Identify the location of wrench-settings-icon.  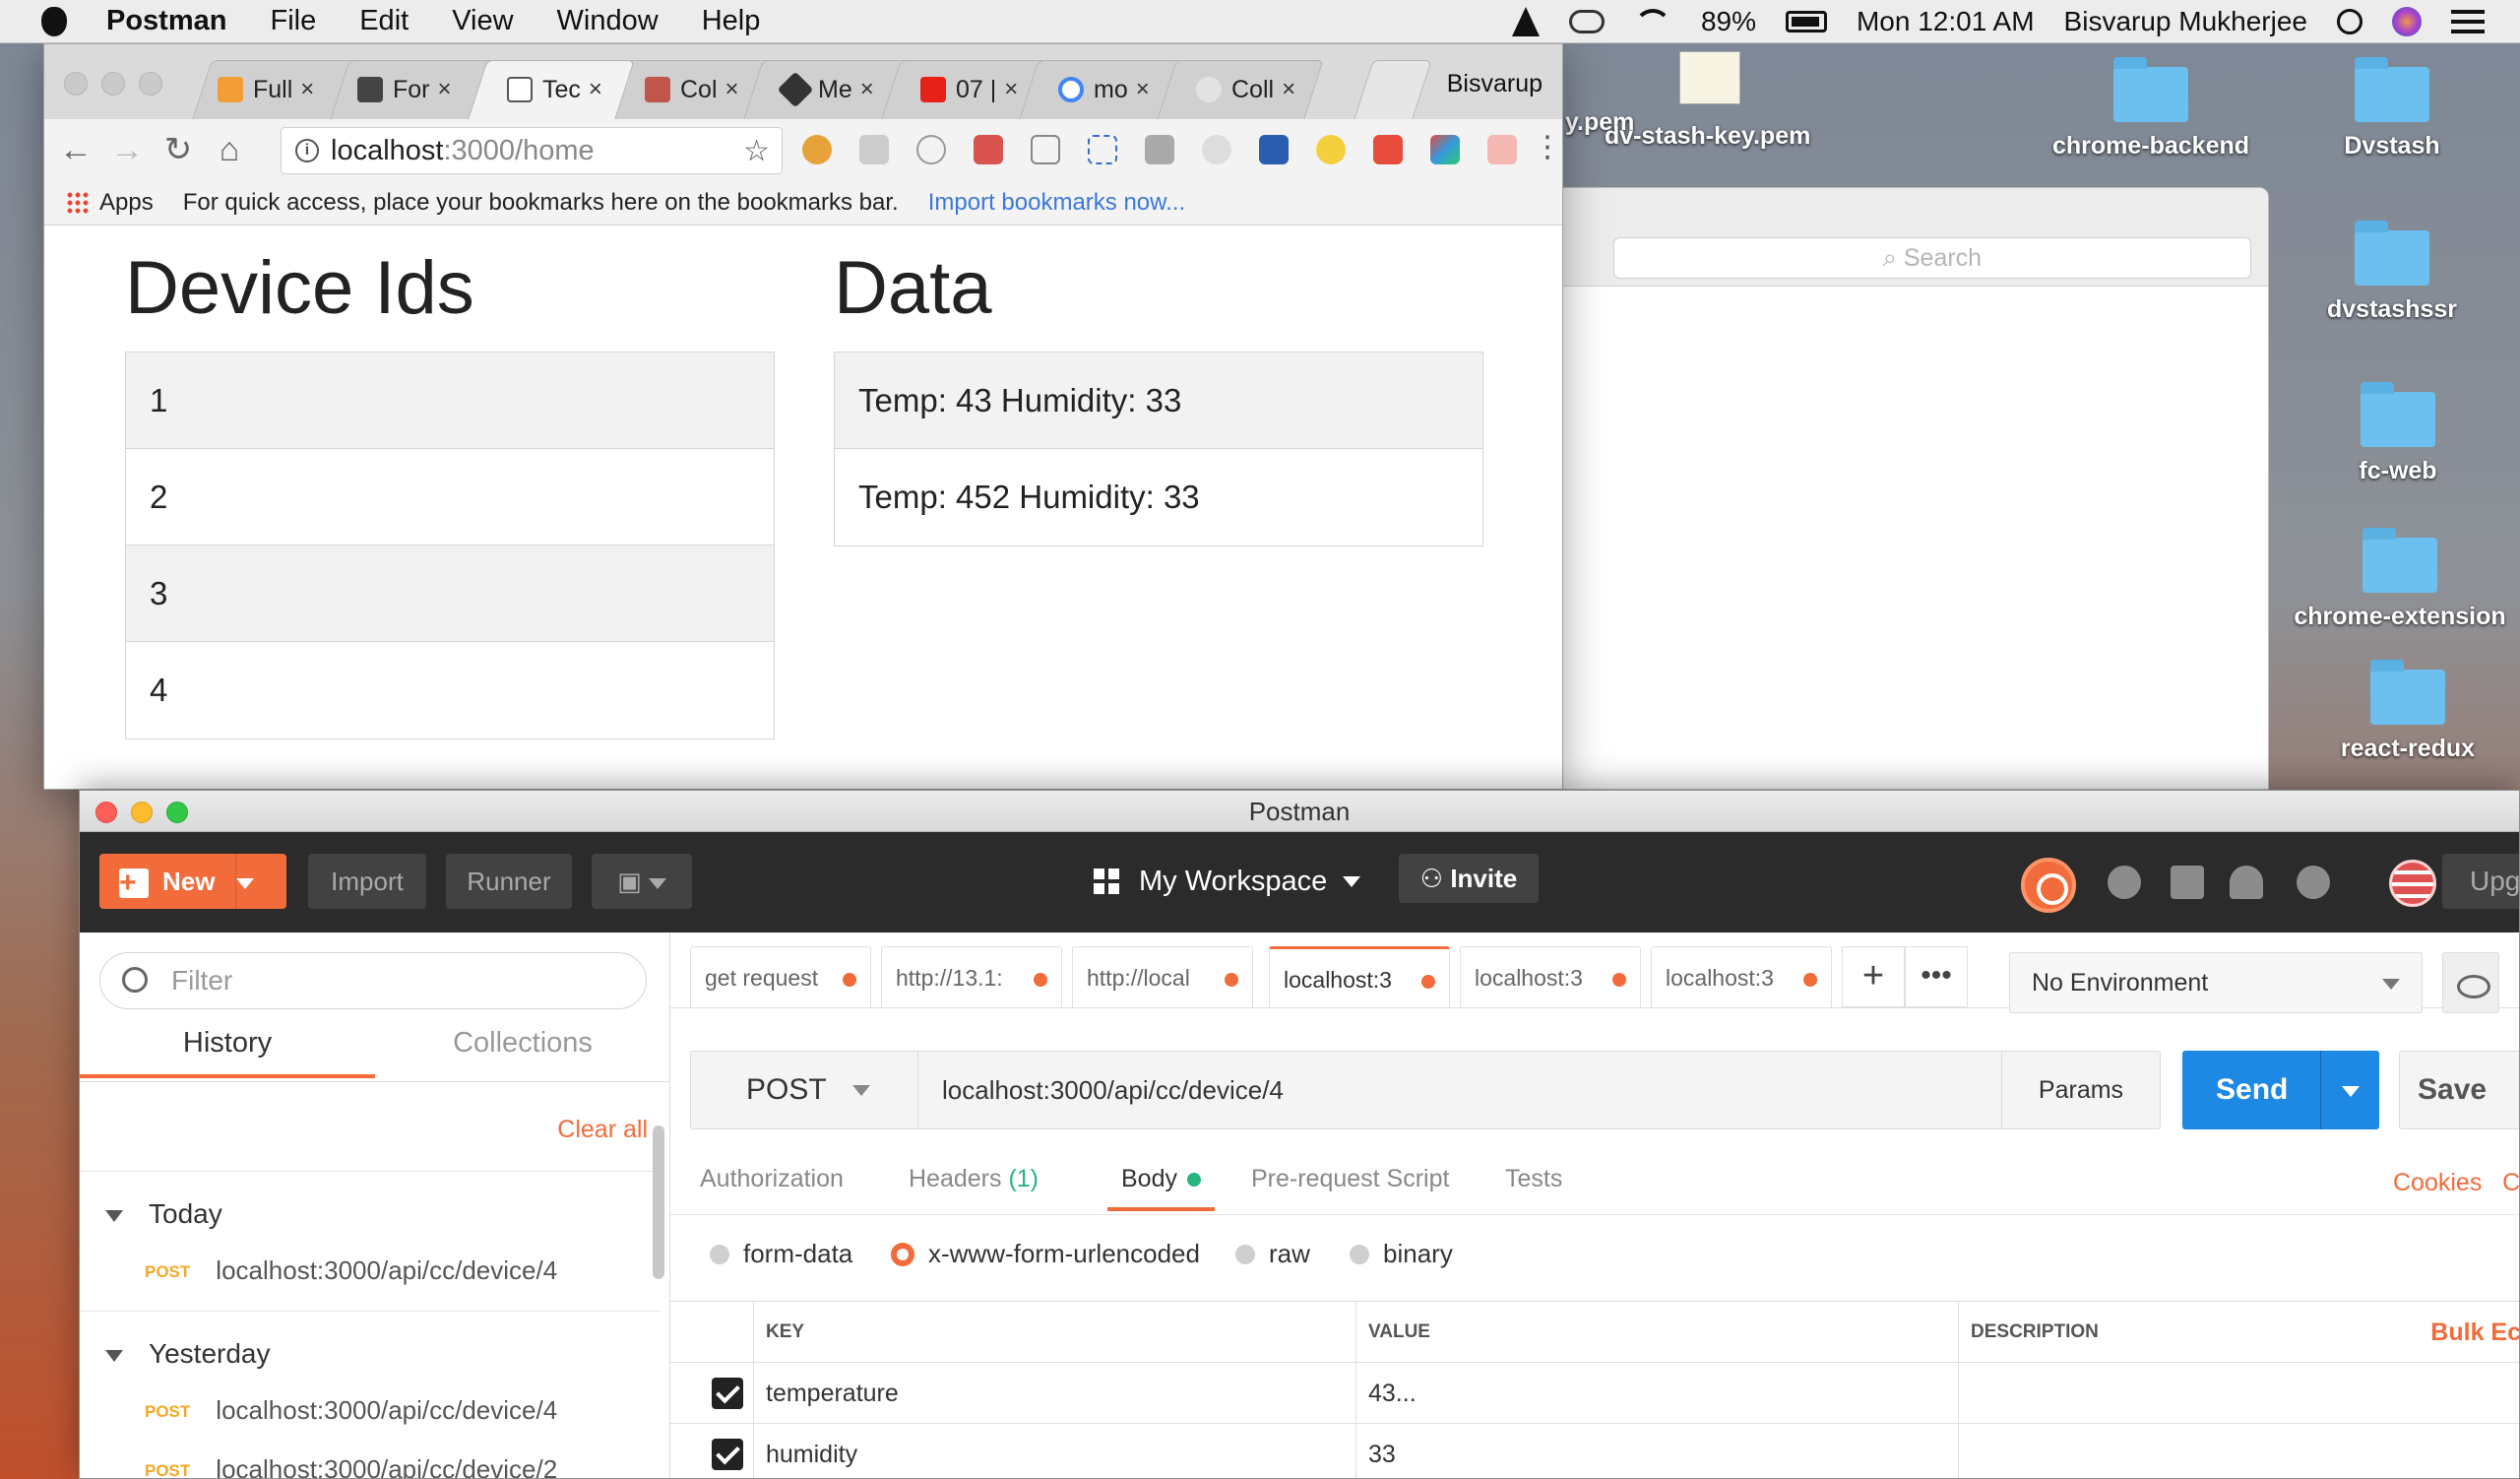
(2187, 882).